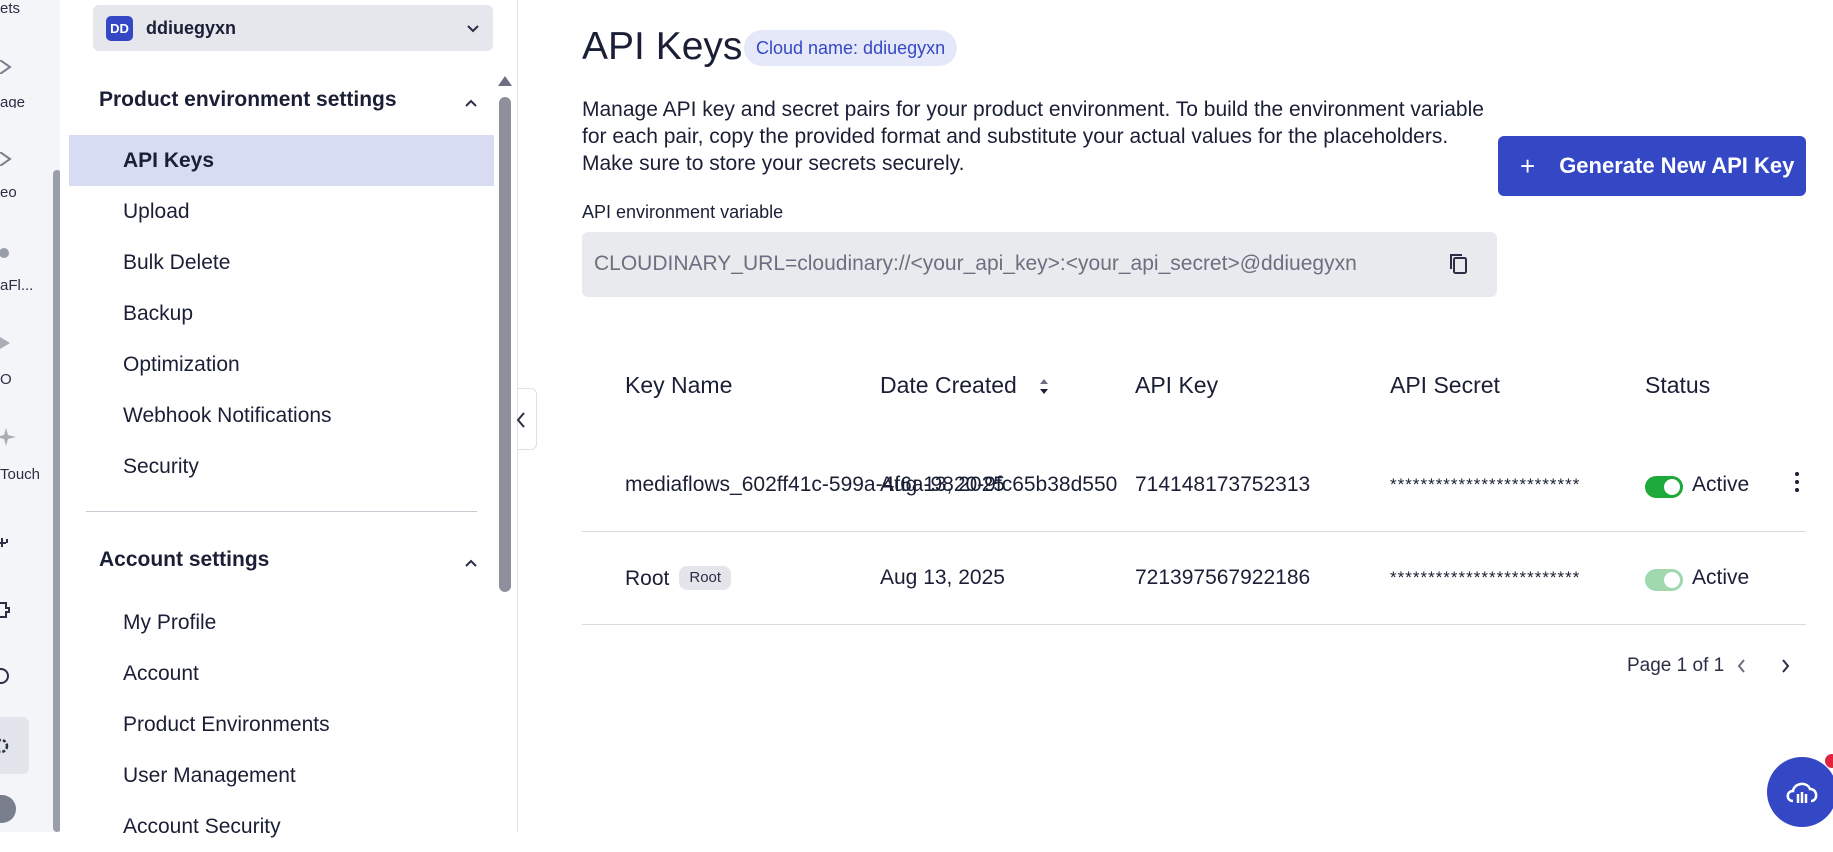 Image resolution: width=1833 pixels, height=852 pixels. What do you see at coordinates (1044, 387) in the screenshot?
I see `sort-icon` at bounding box center [1044, 387].